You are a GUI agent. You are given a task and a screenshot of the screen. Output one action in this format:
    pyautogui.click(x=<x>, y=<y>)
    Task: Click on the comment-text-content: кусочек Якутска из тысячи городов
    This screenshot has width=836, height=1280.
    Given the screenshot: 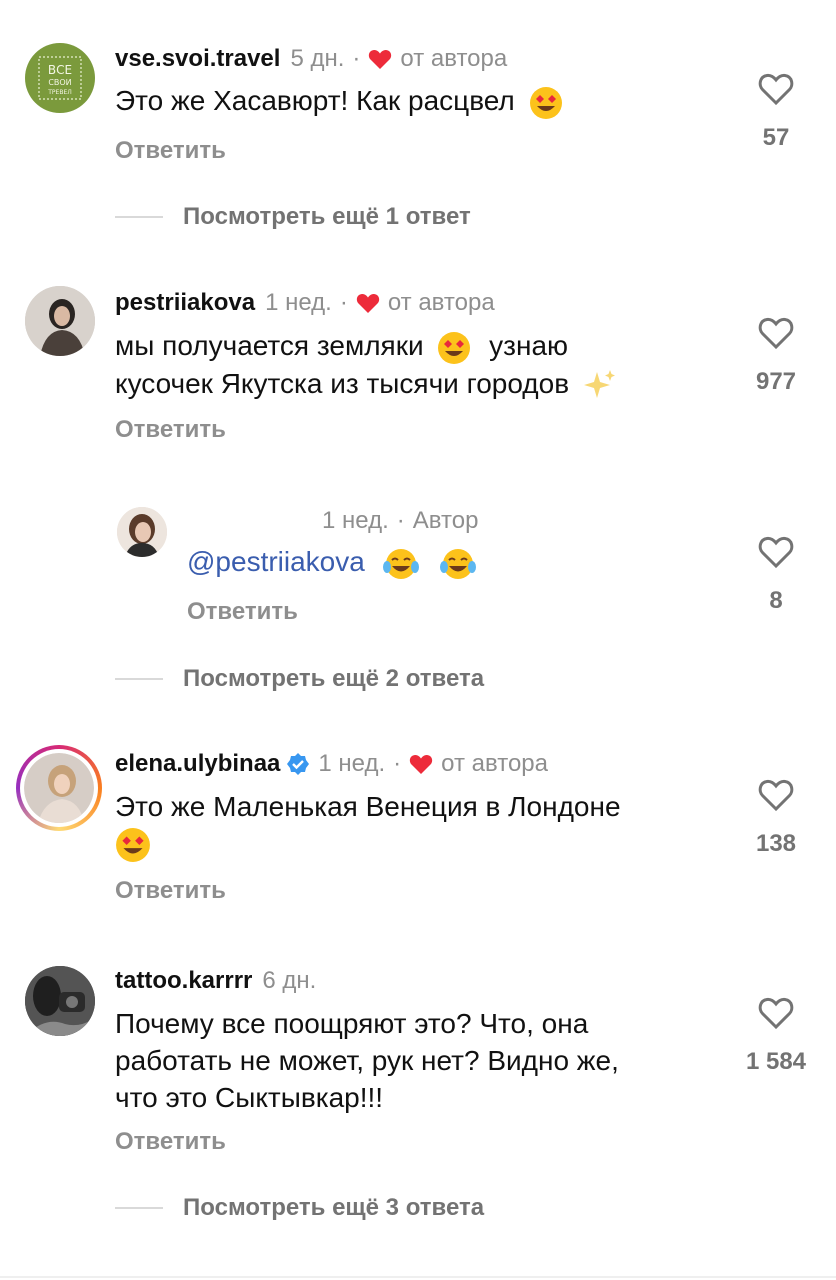 What is the action you would take?
    pyautogui.click(x=342, y=383)
    